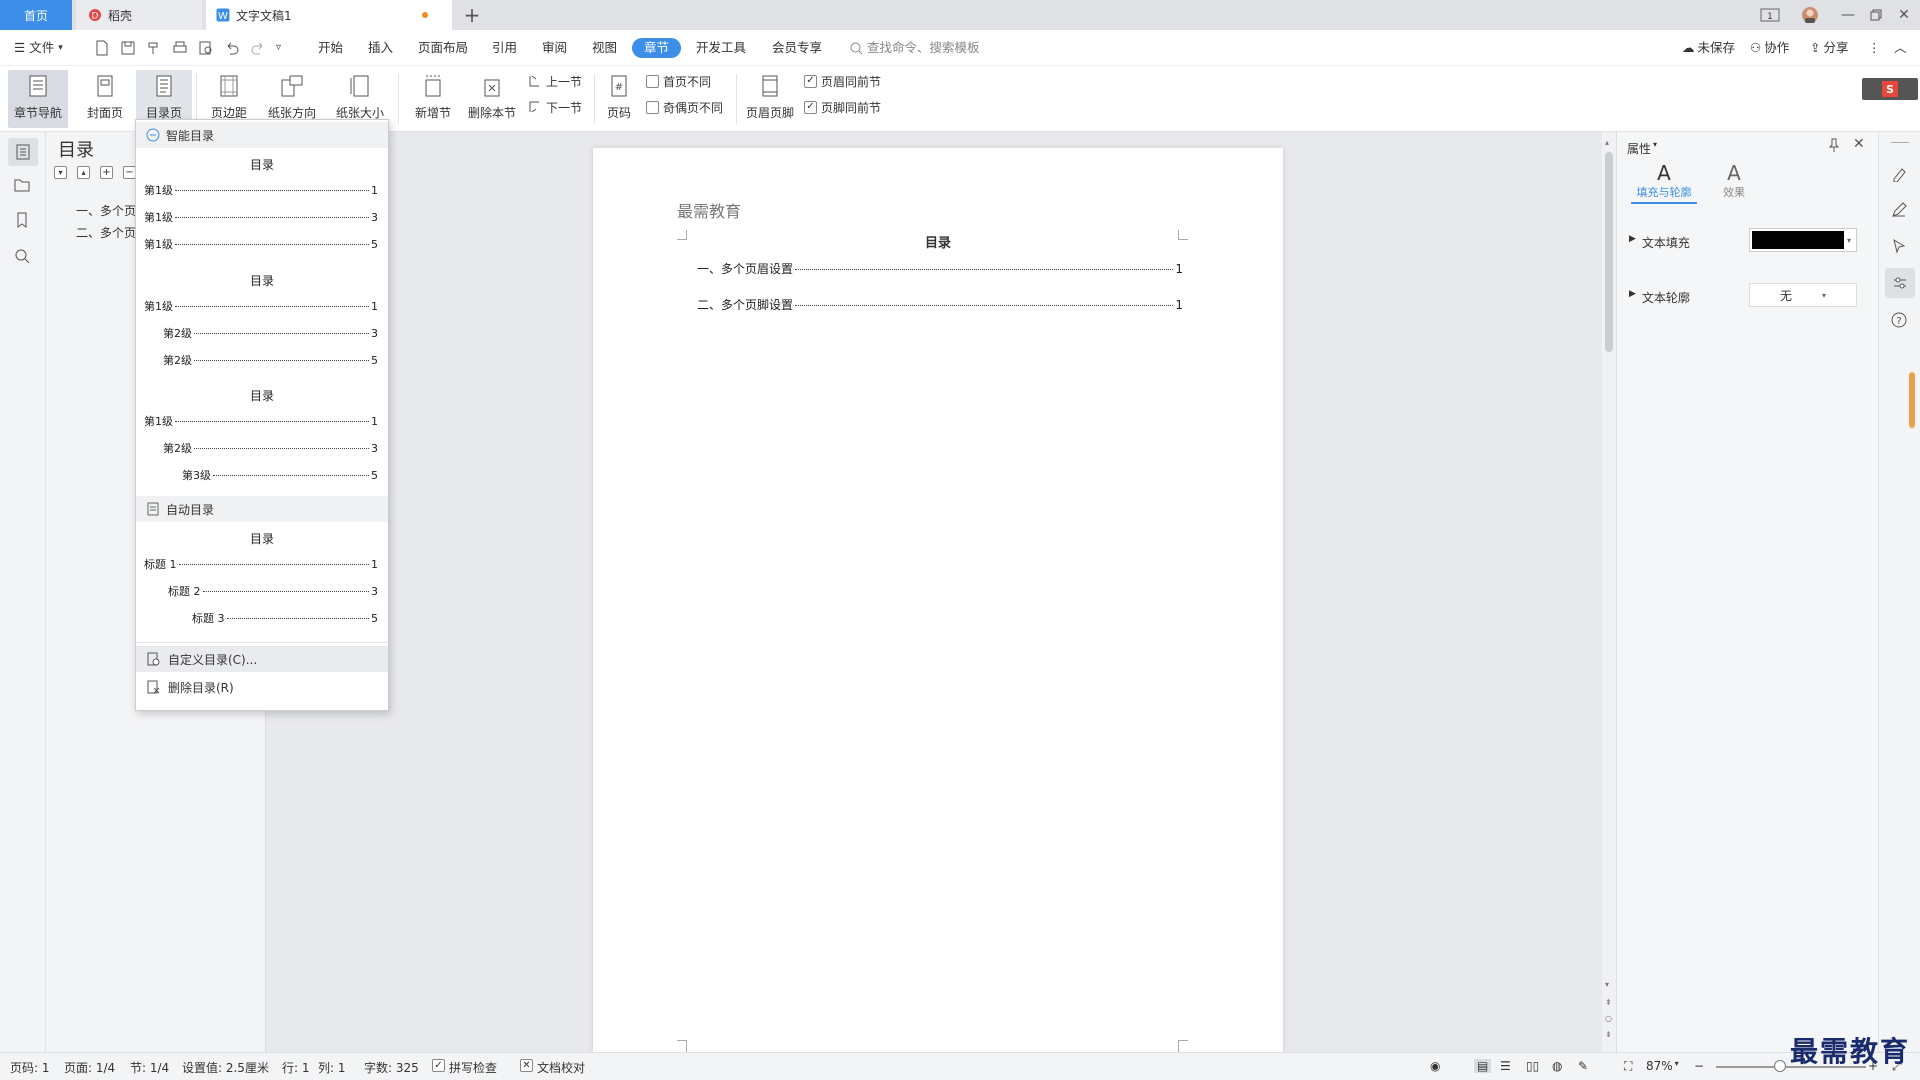 The width and height of the screenshot is (1920, 1080). I want to click on text-fill-section: ▶ 文本填充, so click(1659, 242).